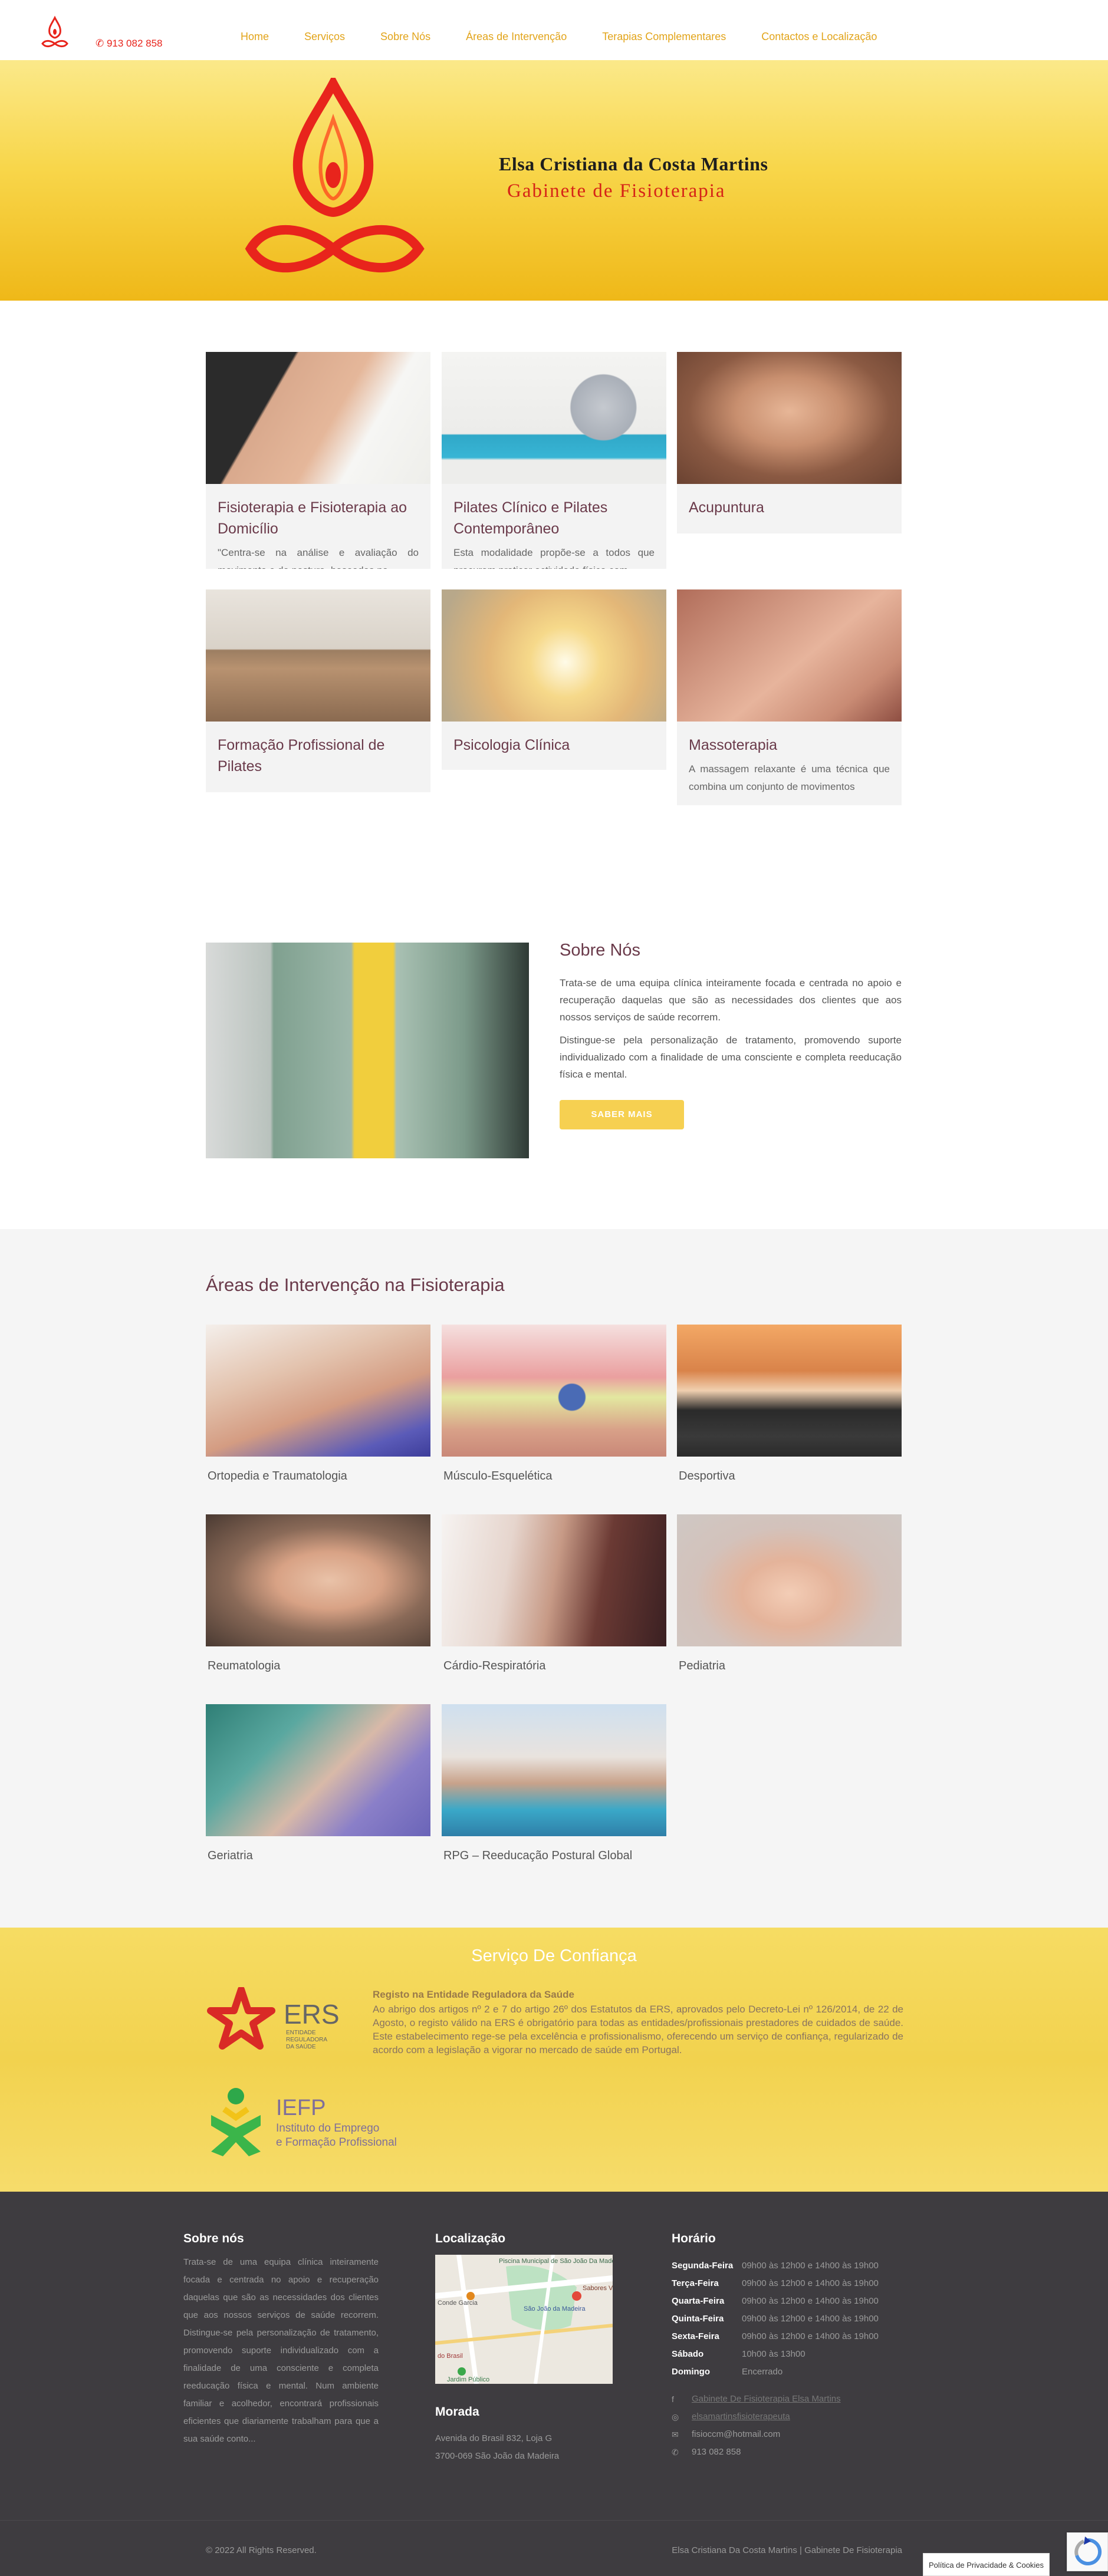 Image resolution: width=1108 pixels, height=2576 pixels. Describe the element at coordinates (129, 44) in the screenshot. I see `nav-phone: ✆ 913 082 858` at that location.